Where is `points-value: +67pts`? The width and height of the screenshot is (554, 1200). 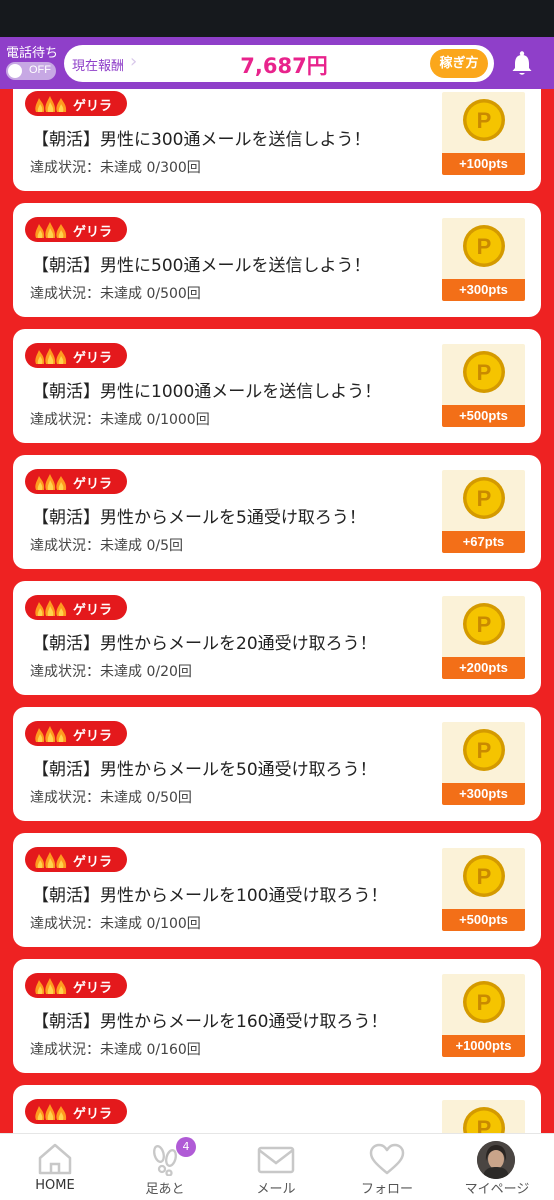
points-value: +67pts is located at coordinates (483, 542).